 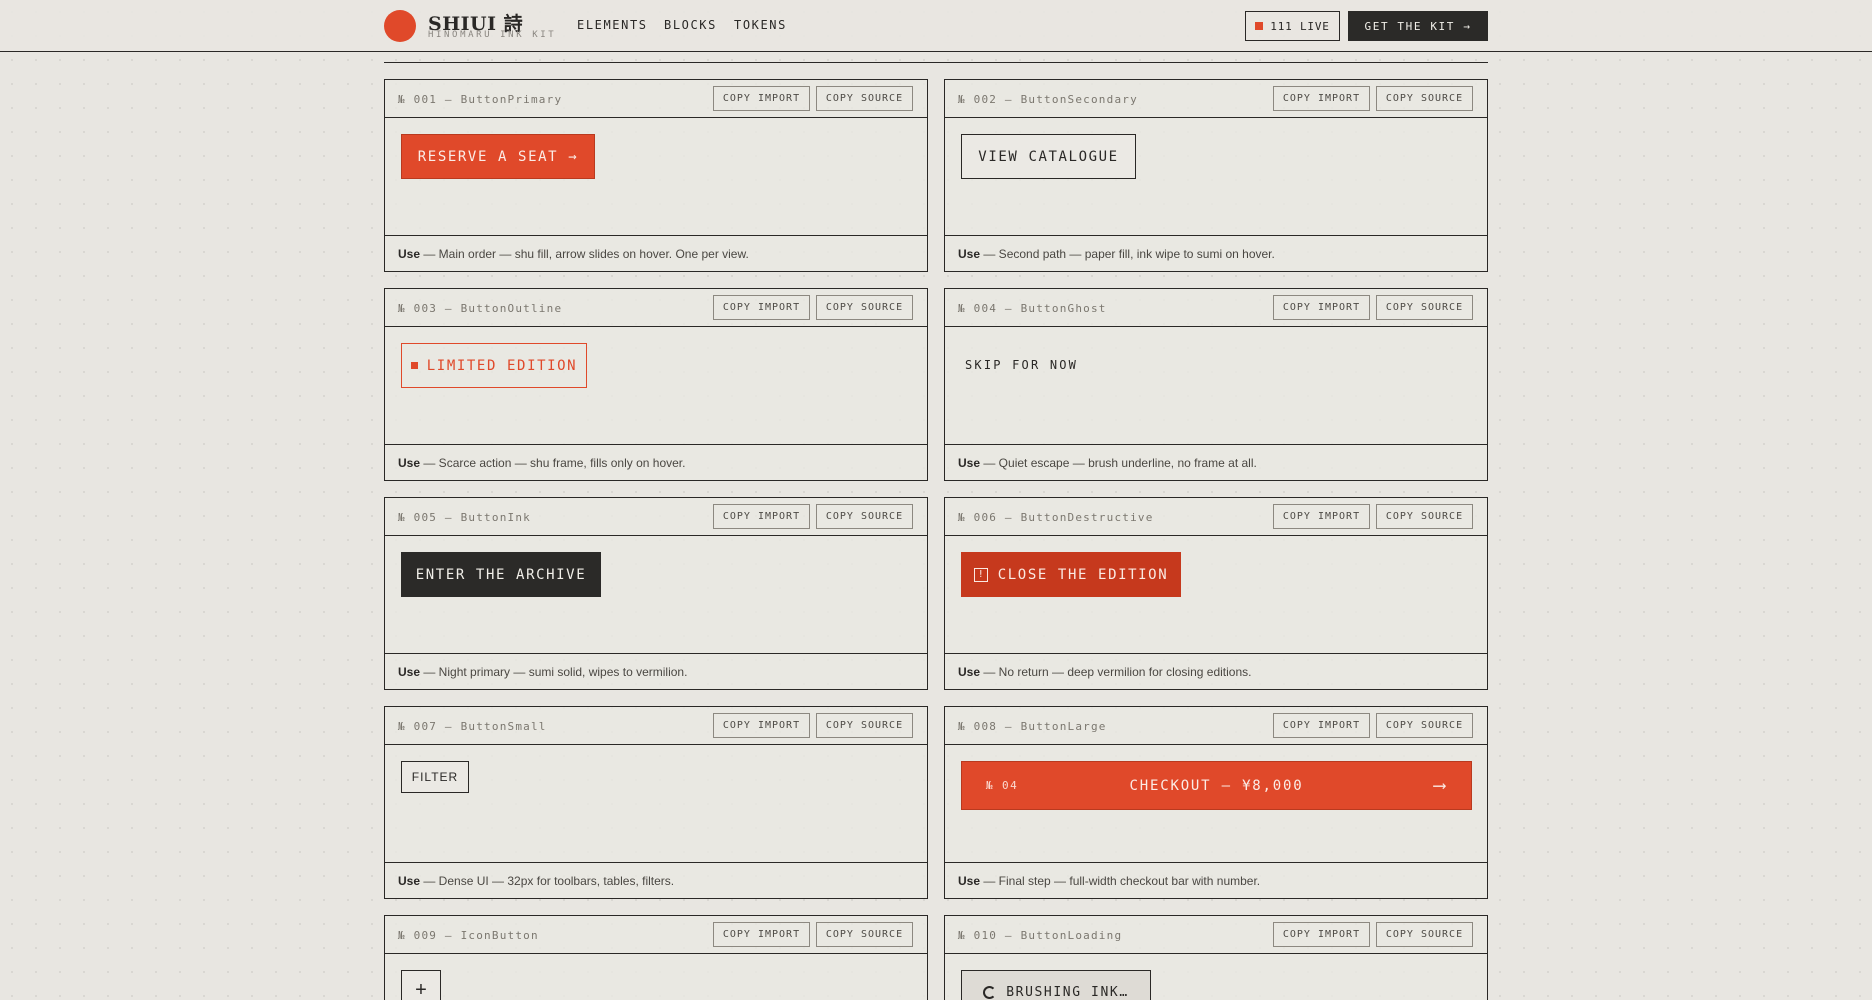 I want to click on checkout-button: № 04 CHECKOUT — ¥8,000 ⟶, so click(x=1216, y=785).